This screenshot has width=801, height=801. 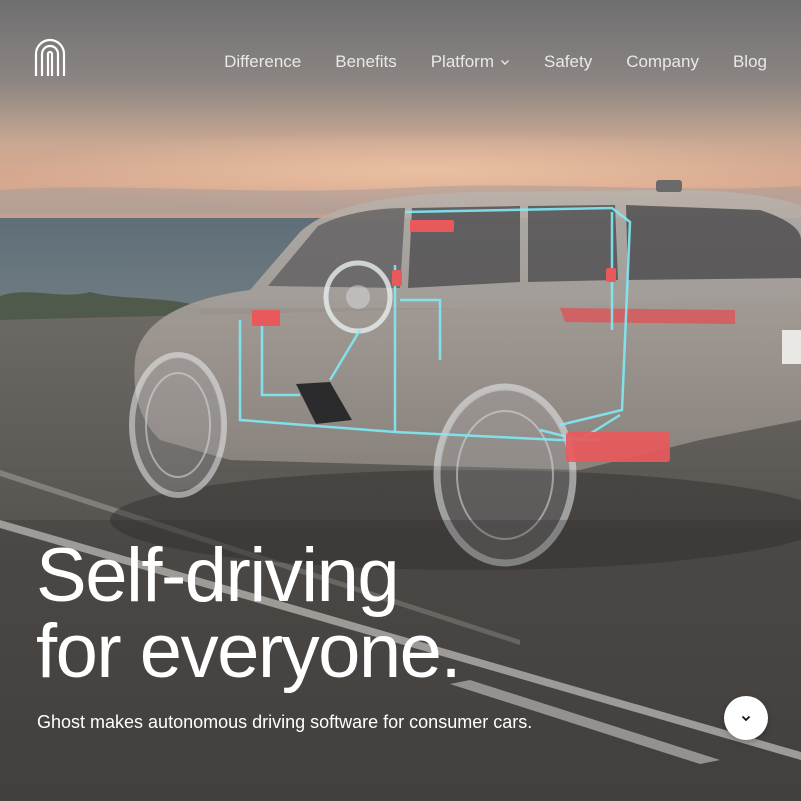 I want to click on ghost-logo, so click(x=50, y=58).